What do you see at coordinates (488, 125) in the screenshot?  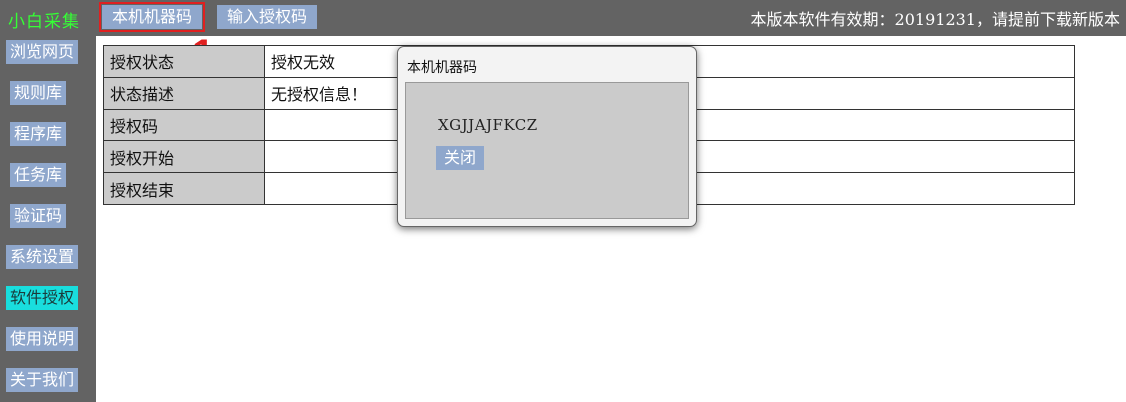 I see `machine-code-value: XGJJAJFKCZ` at bounding box center [488, 125].